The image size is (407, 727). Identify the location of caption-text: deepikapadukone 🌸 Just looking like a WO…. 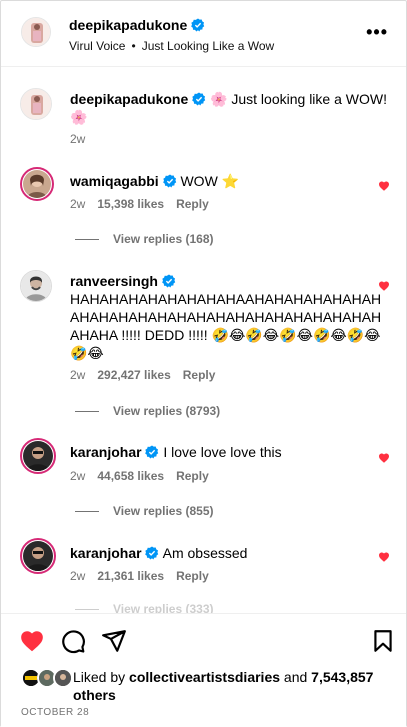
(230, 108).